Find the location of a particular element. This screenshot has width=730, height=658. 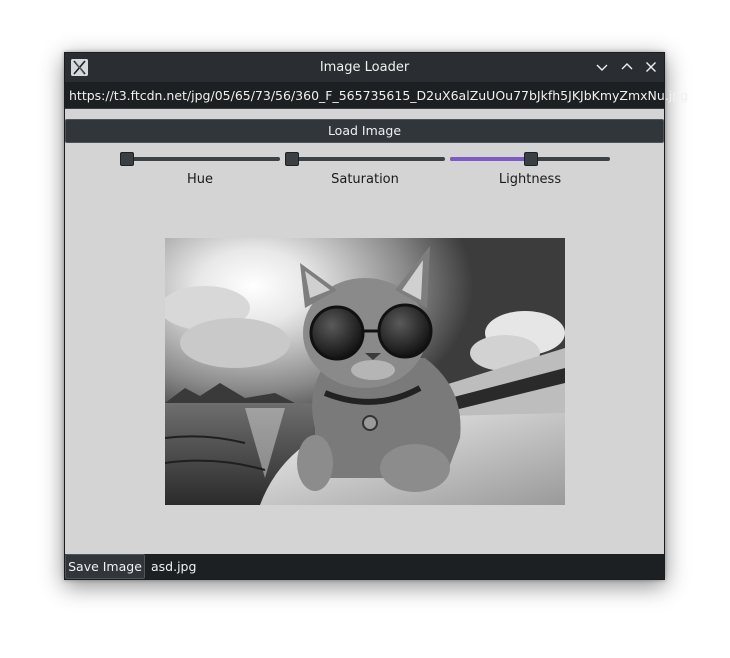

hue-slider-handle is located at coordinates (127, 159).